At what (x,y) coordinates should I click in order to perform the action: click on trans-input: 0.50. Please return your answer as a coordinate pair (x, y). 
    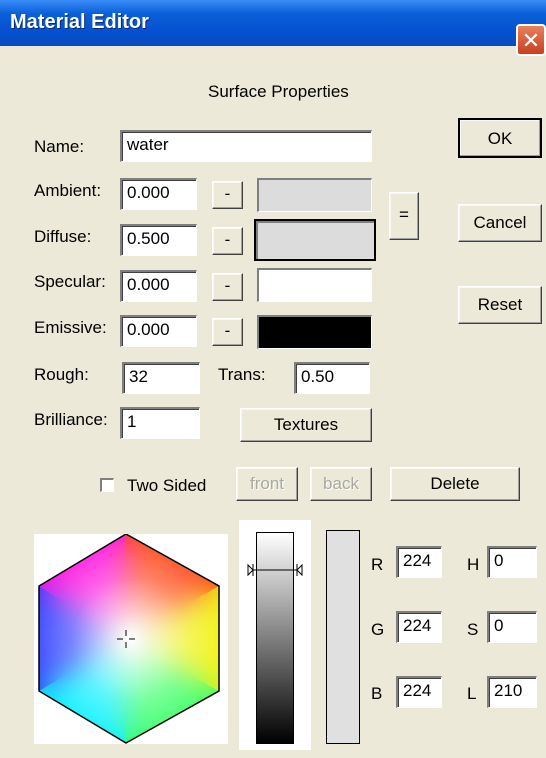
    Looking at the image, I should click on (332, 378).